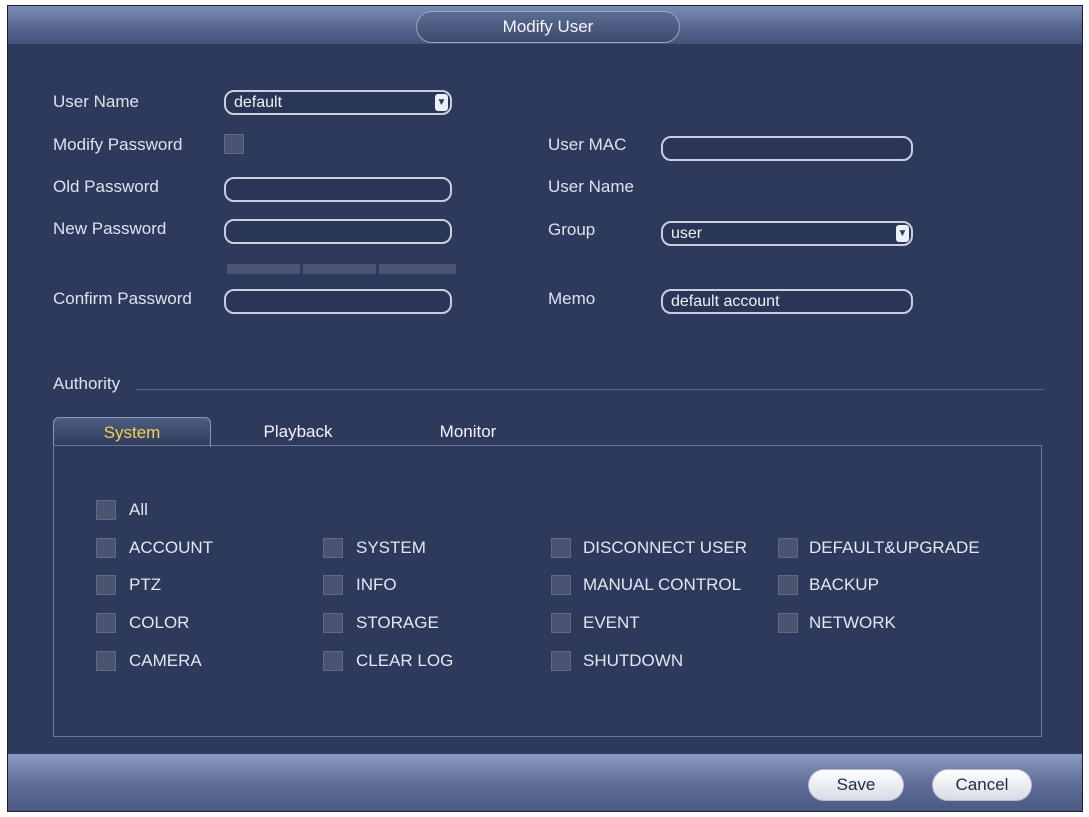  I want to click on new-password-label: New Password, so click(110, 228).